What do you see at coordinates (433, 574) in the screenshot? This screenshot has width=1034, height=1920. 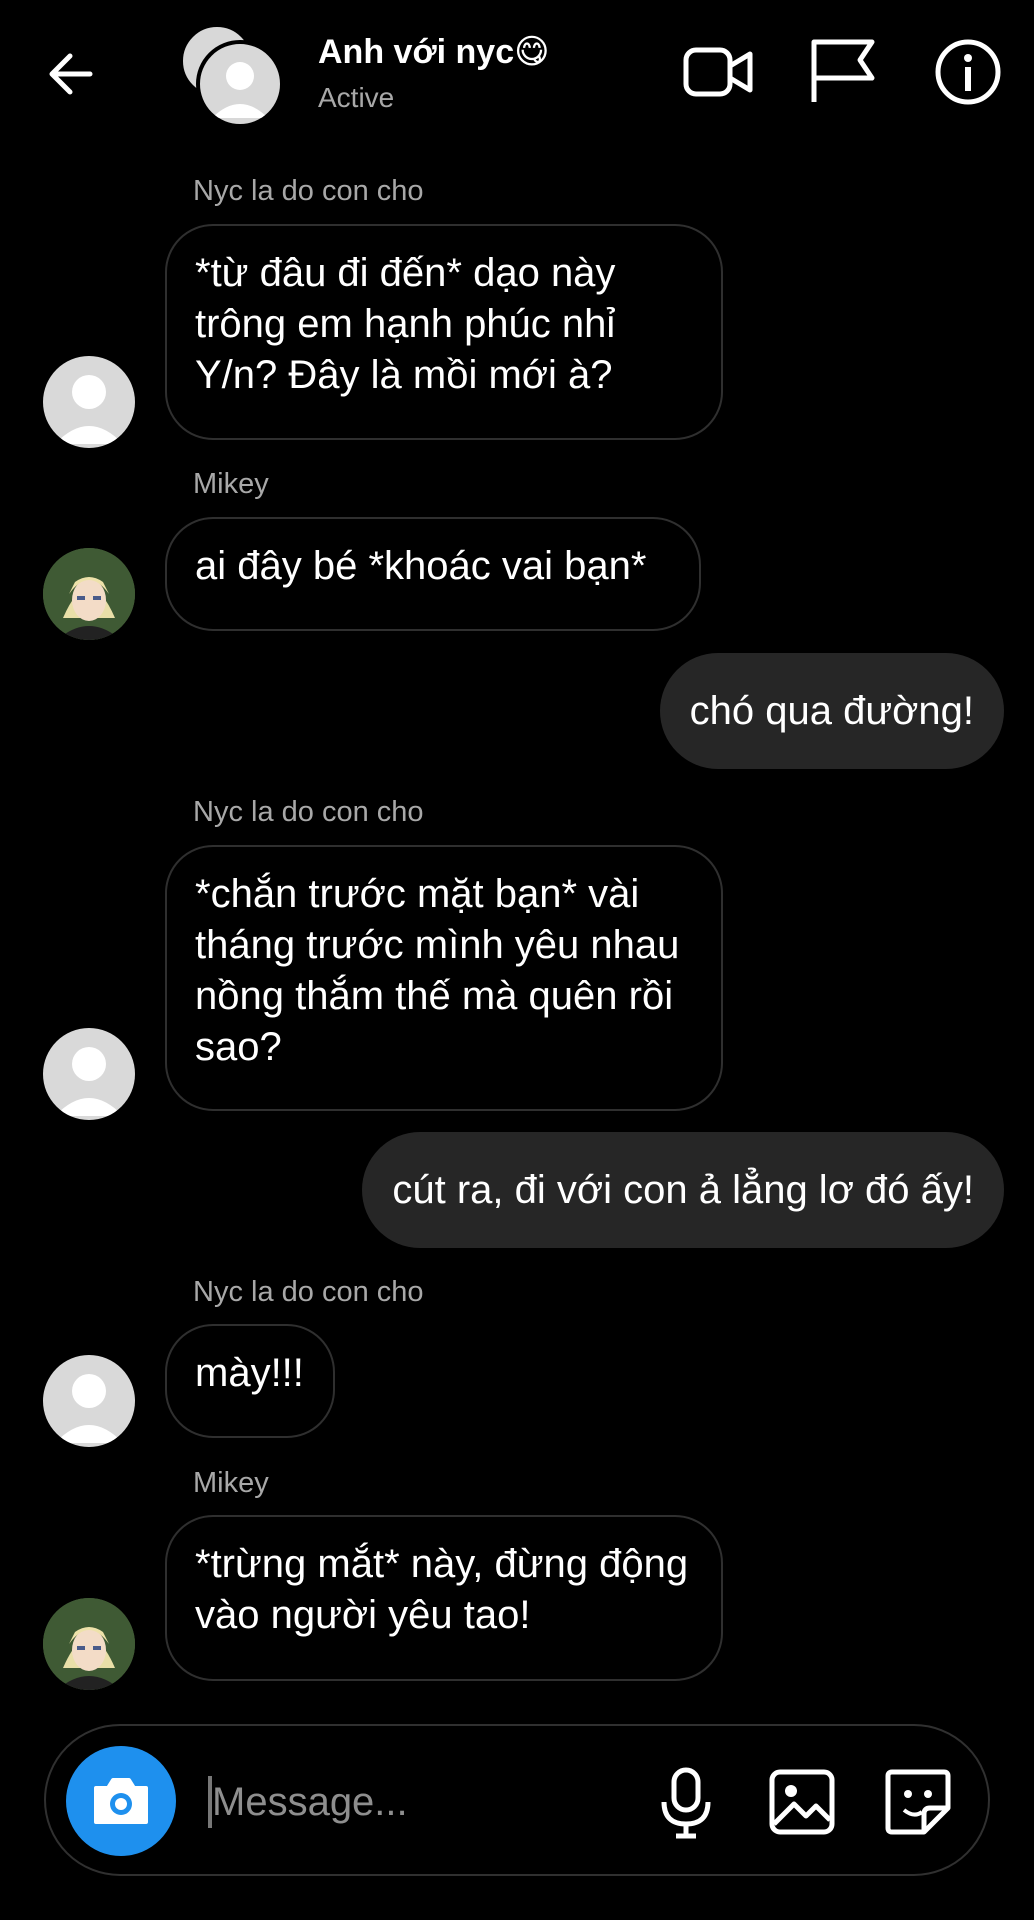 I see `incoming-message: ai đây bé *khoác vai bạn*` at bounding box center [433, 574].